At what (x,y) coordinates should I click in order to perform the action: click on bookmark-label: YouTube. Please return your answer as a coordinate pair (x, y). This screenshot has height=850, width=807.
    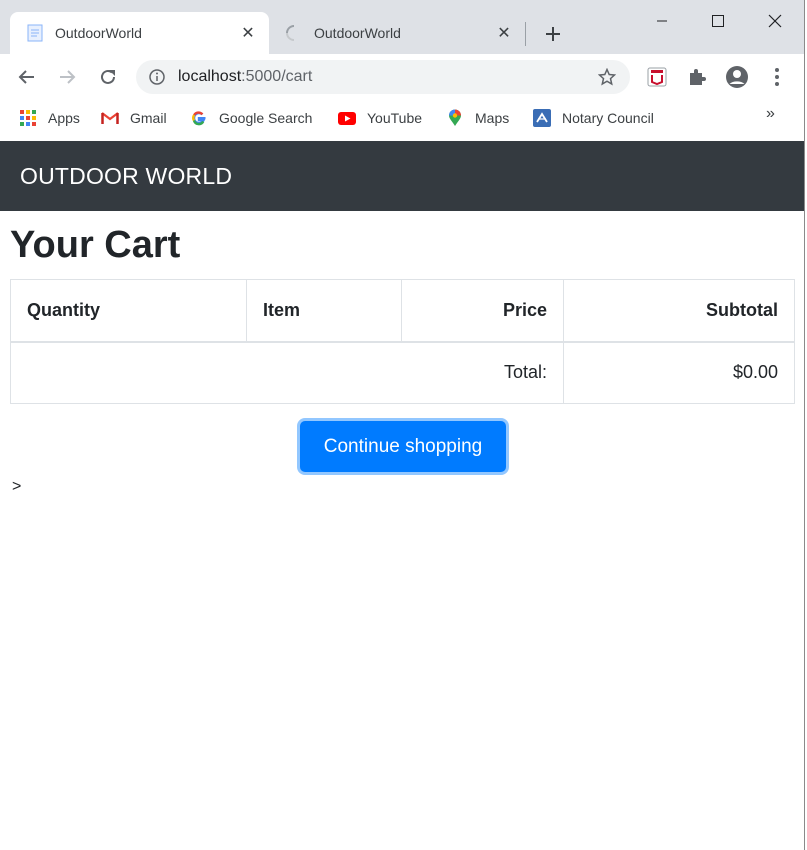
    Looking at the image, I should click on (395, 118).